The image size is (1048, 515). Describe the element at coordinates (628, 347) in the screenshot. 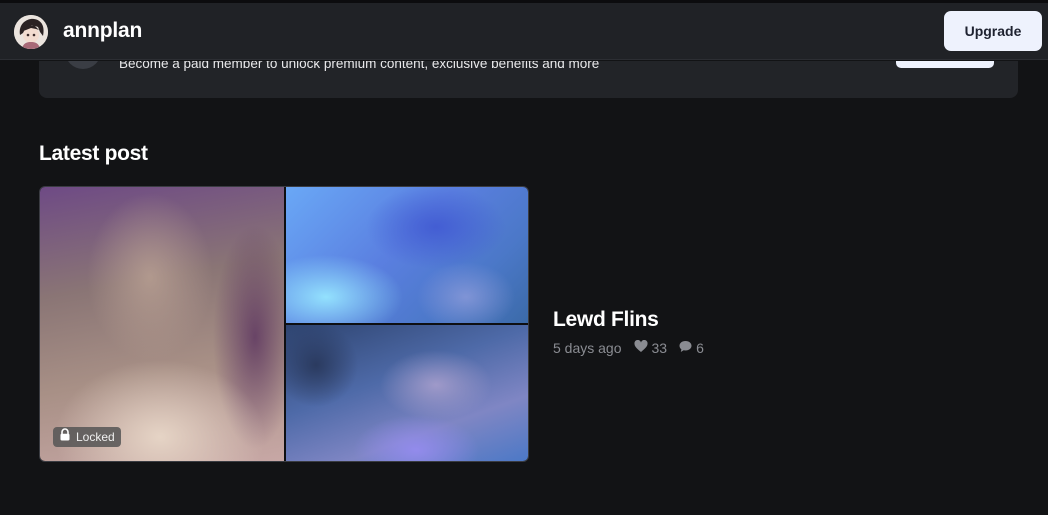

I see `post-meta: 5 days ago 33 6` at that location.